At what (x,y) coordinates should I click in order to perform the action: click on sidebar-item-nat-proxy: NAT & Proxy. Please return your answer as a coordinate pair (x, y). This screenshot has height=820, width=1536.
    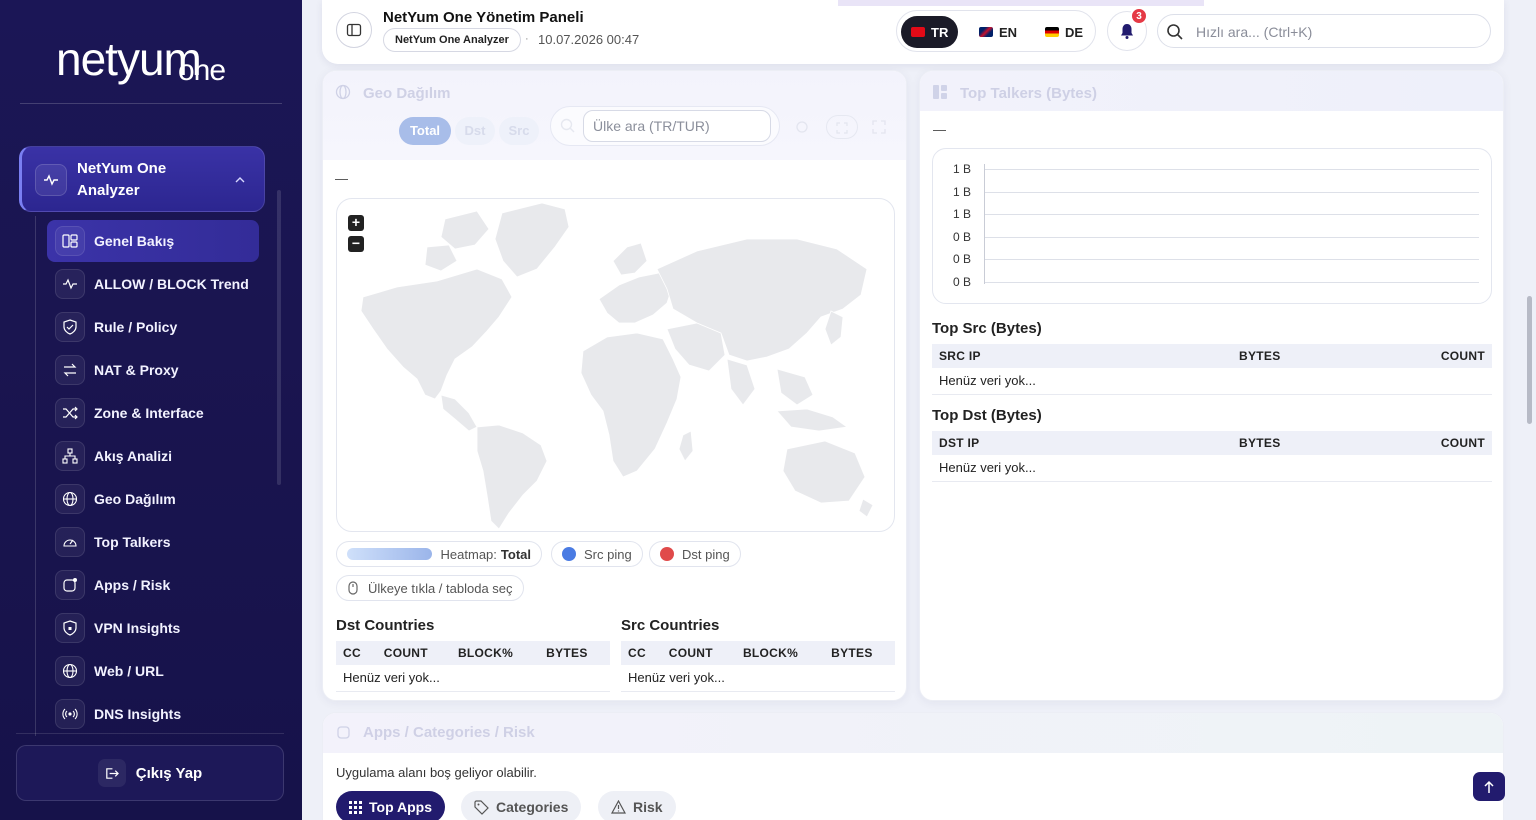
    Looking at the image, I should click on (153, 369).